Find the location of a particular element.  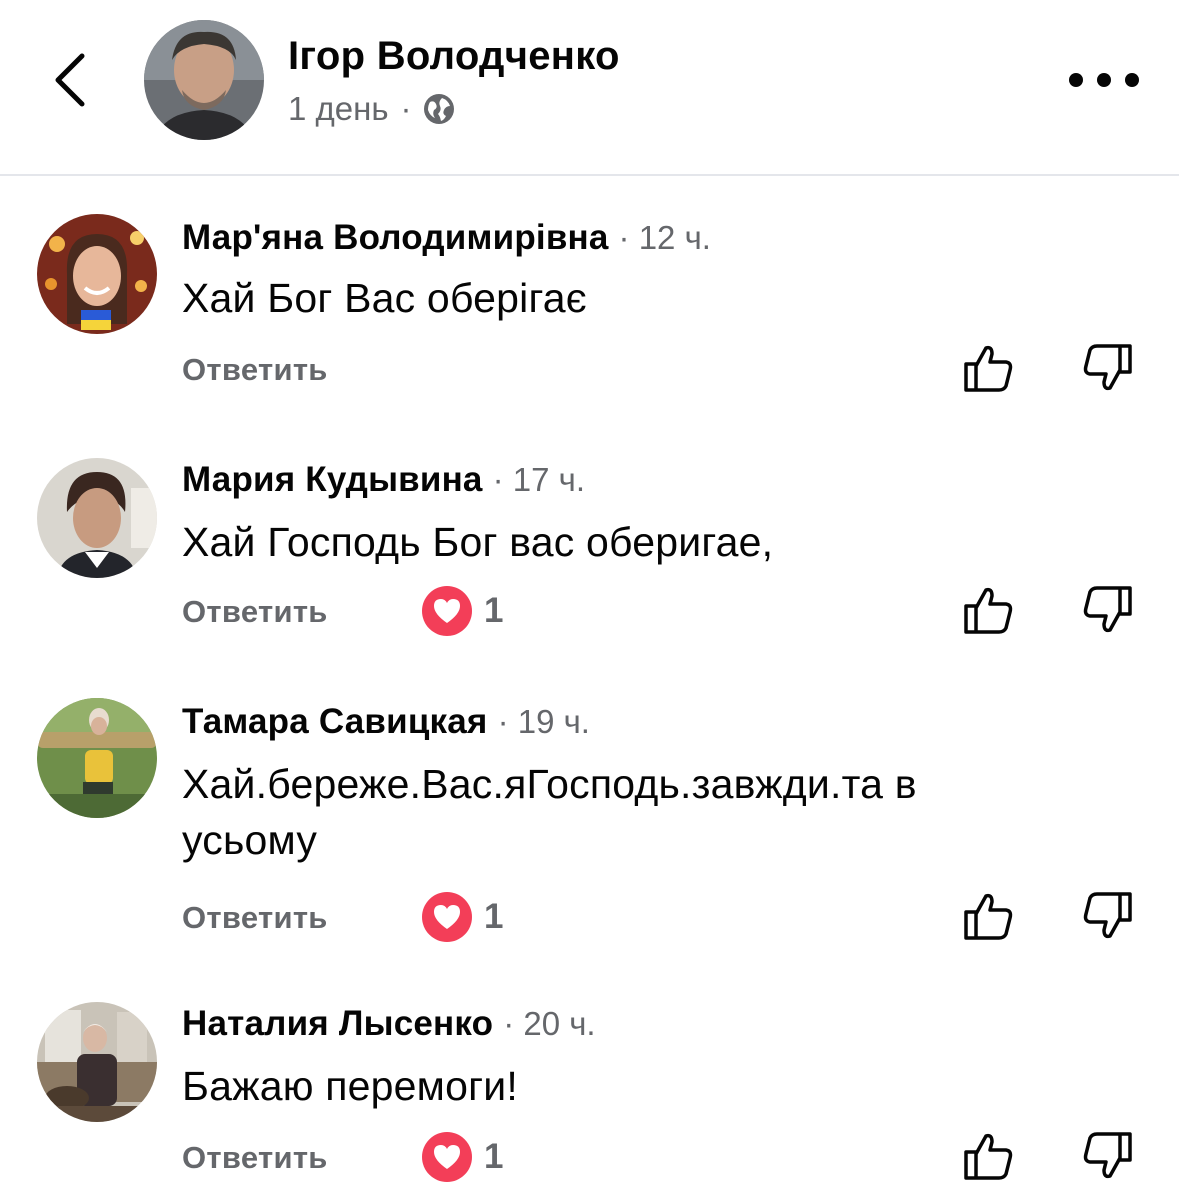

comment-time: · 17 ч. is located at coordinates (538, 479).